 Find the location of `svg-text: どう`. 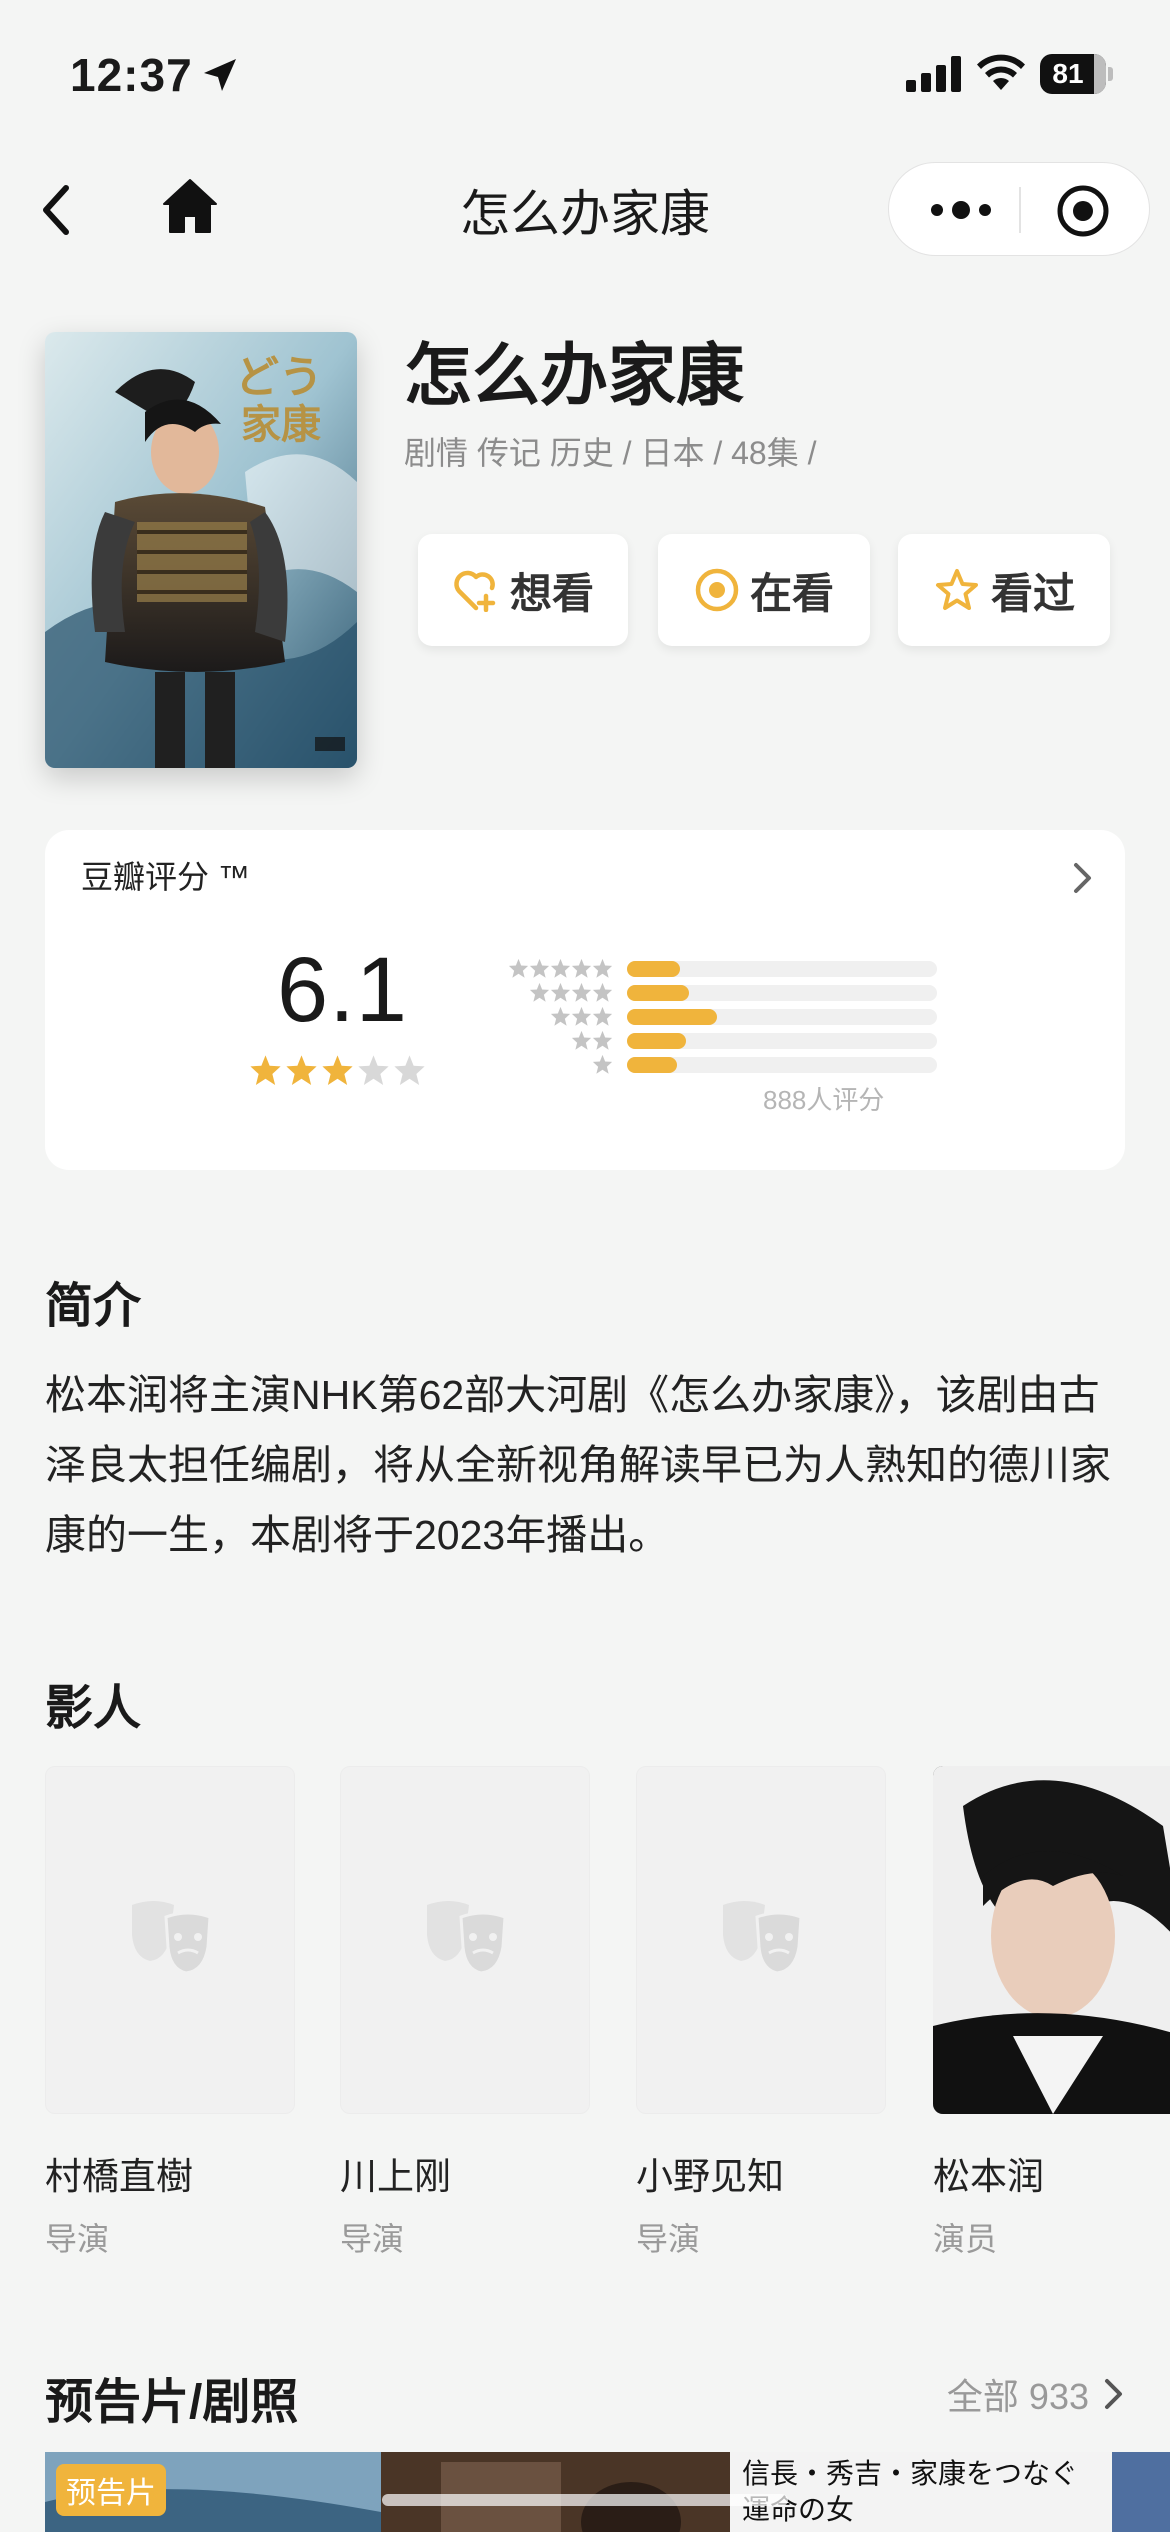

svg-text: どう is located at coordinates (279, 377).